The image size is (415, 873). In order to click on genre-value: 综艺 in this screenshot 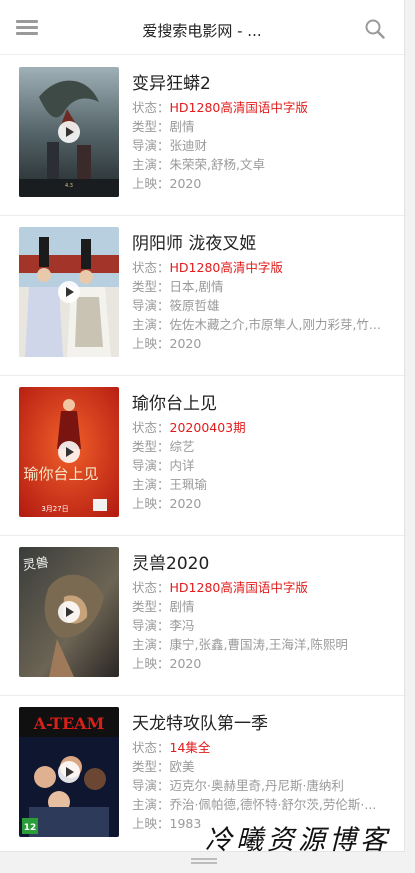, I will do `click(182, 446)`.